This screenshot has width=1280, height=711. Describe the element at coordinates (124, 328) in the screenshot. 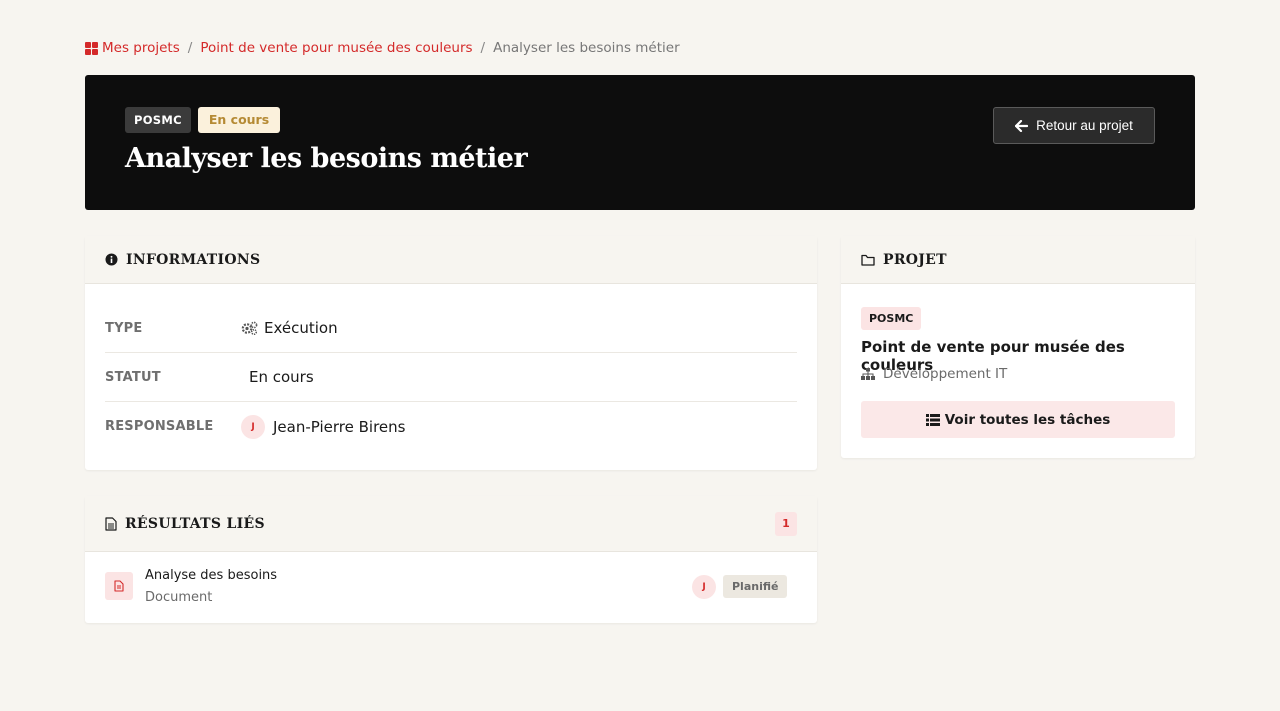

I see `info-label: TYPE` at that location.